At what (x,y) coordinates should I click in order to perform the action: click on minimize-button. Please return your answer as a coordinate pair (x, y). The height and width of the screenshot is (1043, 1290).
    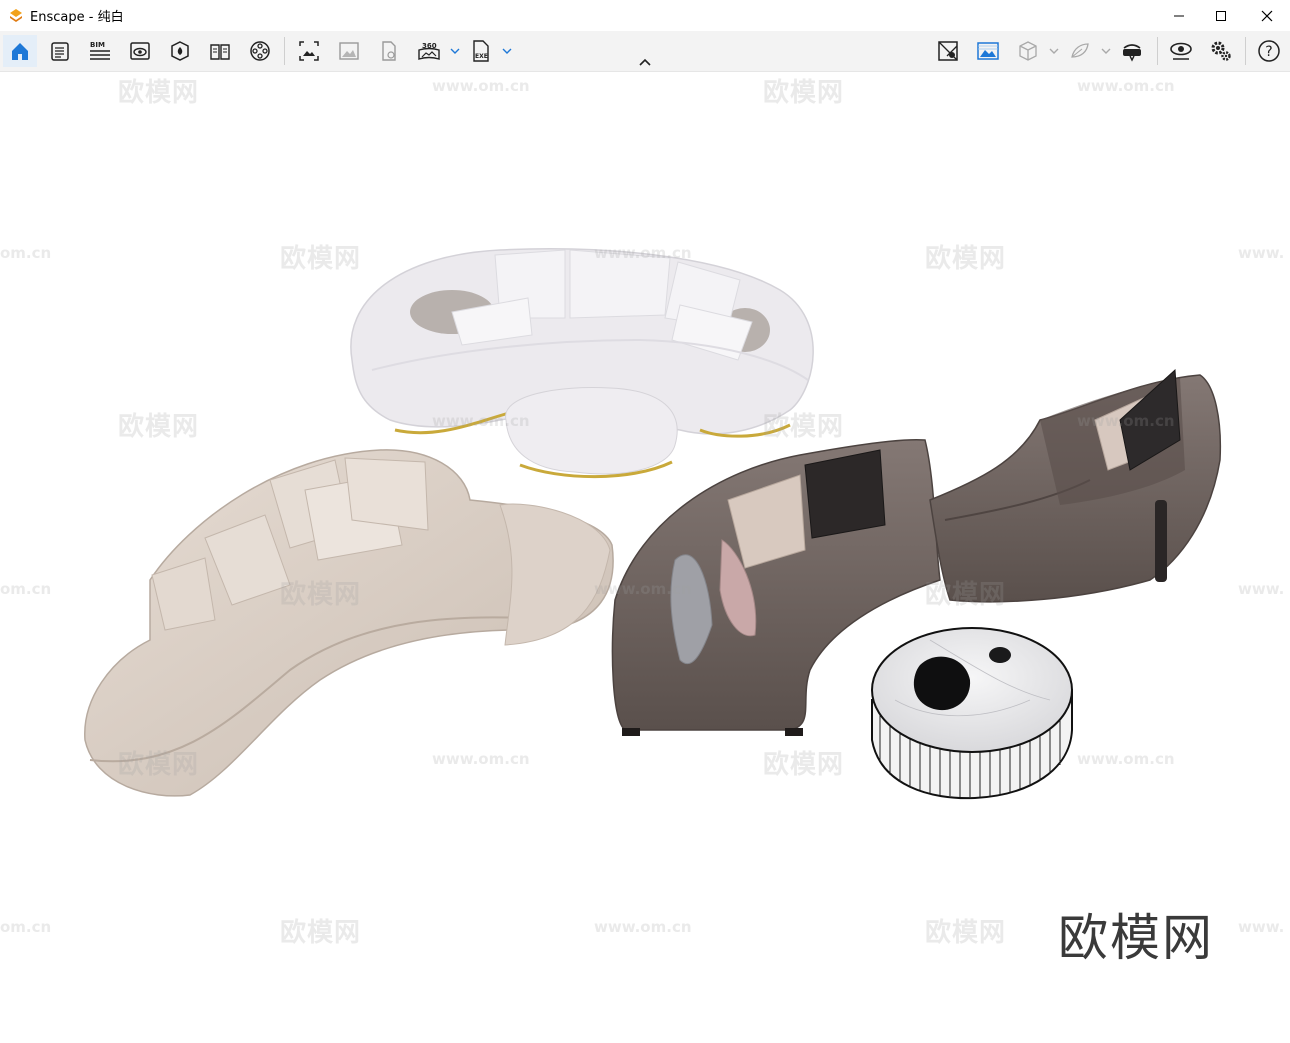
    Looking at the image, I should click on (1179, 15).